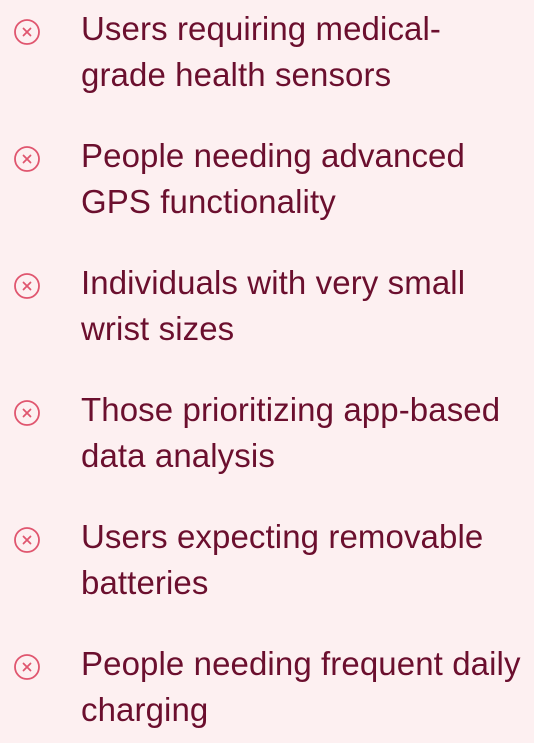 The height and width of the screenshot is (743, 534). What do you see at coordinates (301, 663) in the screenshot?
I see `list-item-line: People needing frequent daily` at bounding box center [301, 663].